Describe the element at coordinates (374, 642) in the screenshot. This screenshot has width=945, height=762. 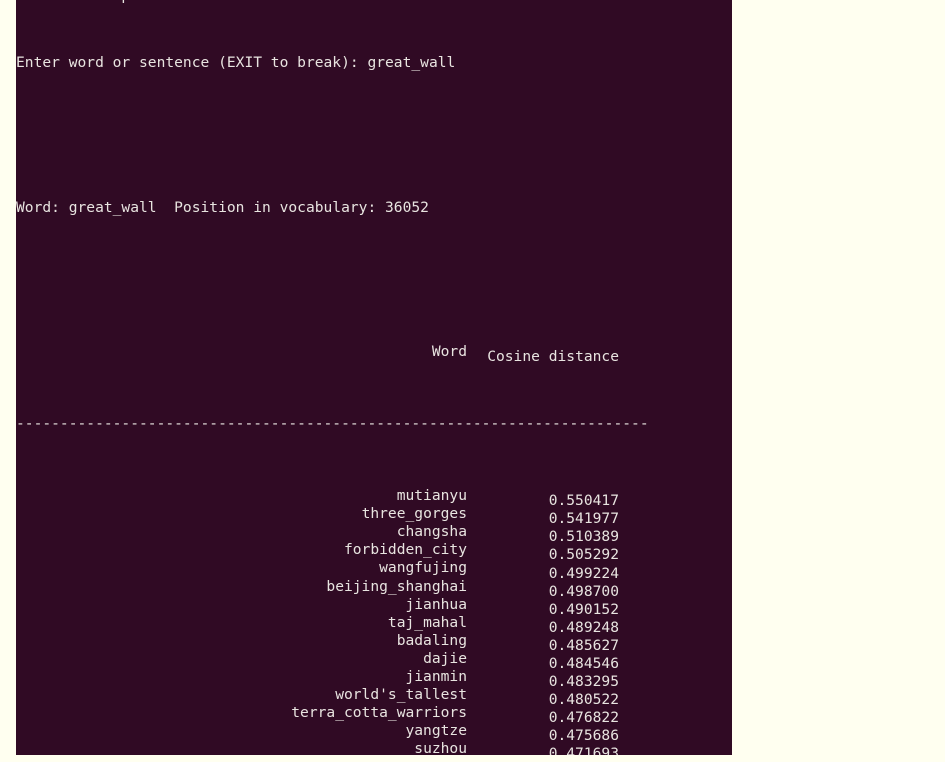
I see `table-row: badaling 0.485627` at that location.